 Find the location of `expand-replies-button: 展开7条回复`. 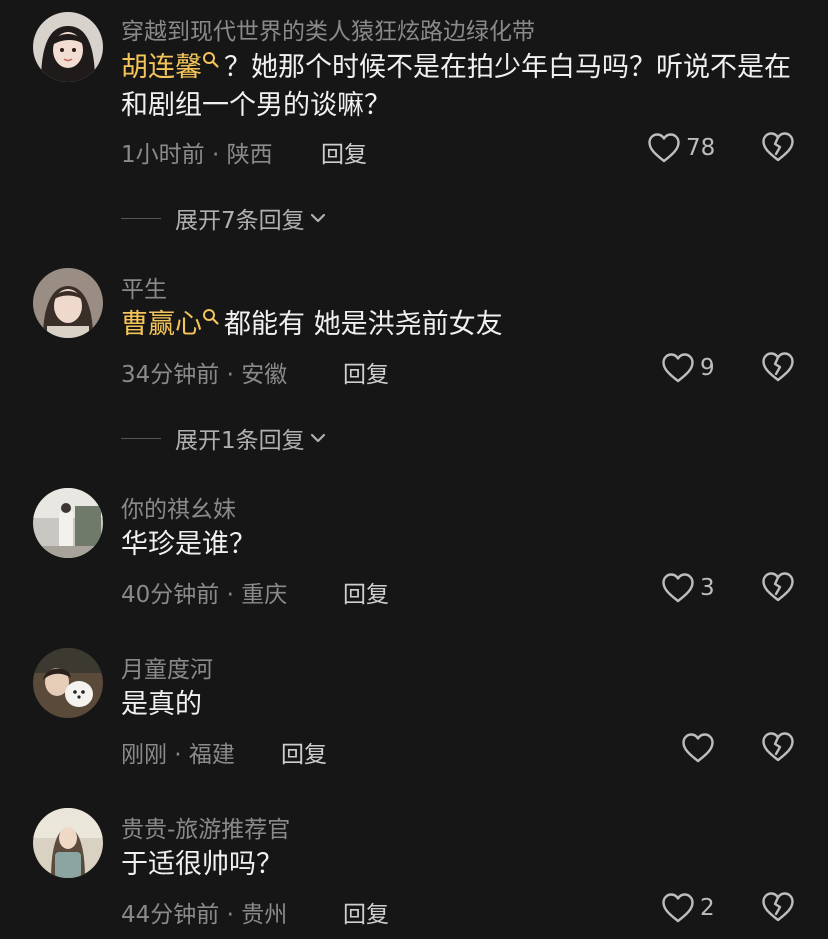

expand-replies-button: 展开7条回复 is located at coordinates (225, 218).